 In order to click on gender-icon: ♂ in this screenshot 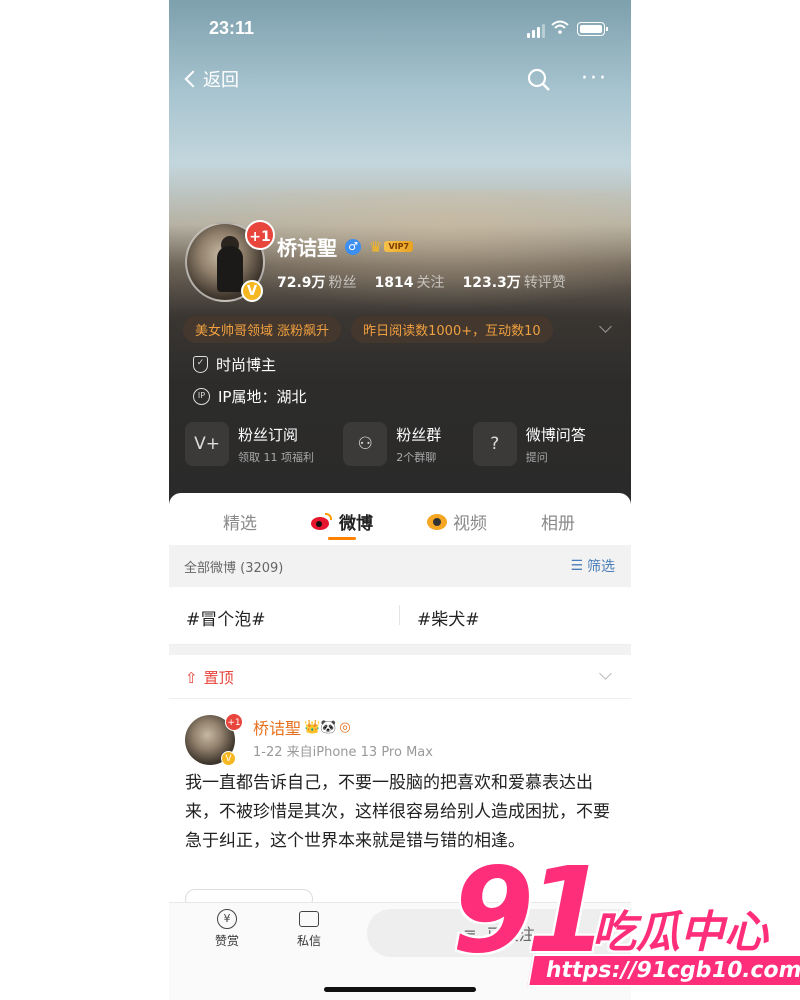, I will do `click(353, 246)`.